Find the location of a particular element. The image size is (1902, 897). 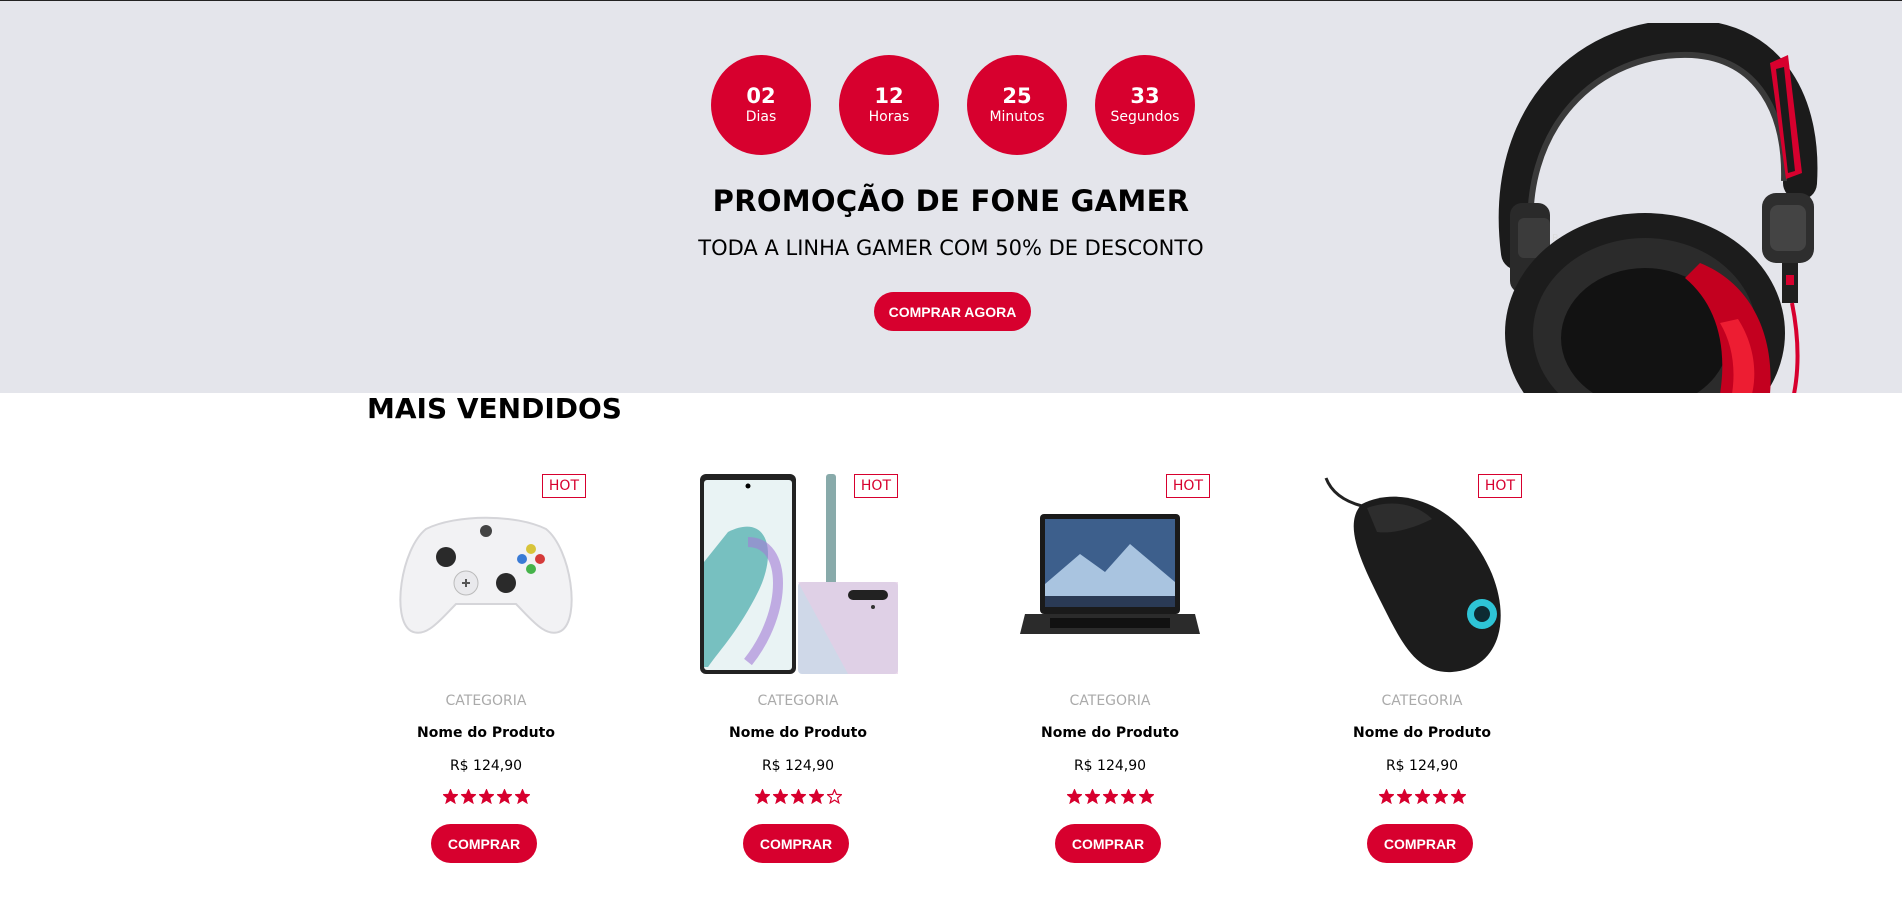

countdown-minutes: 25 Minutos is located at coordinates (1017, 105).